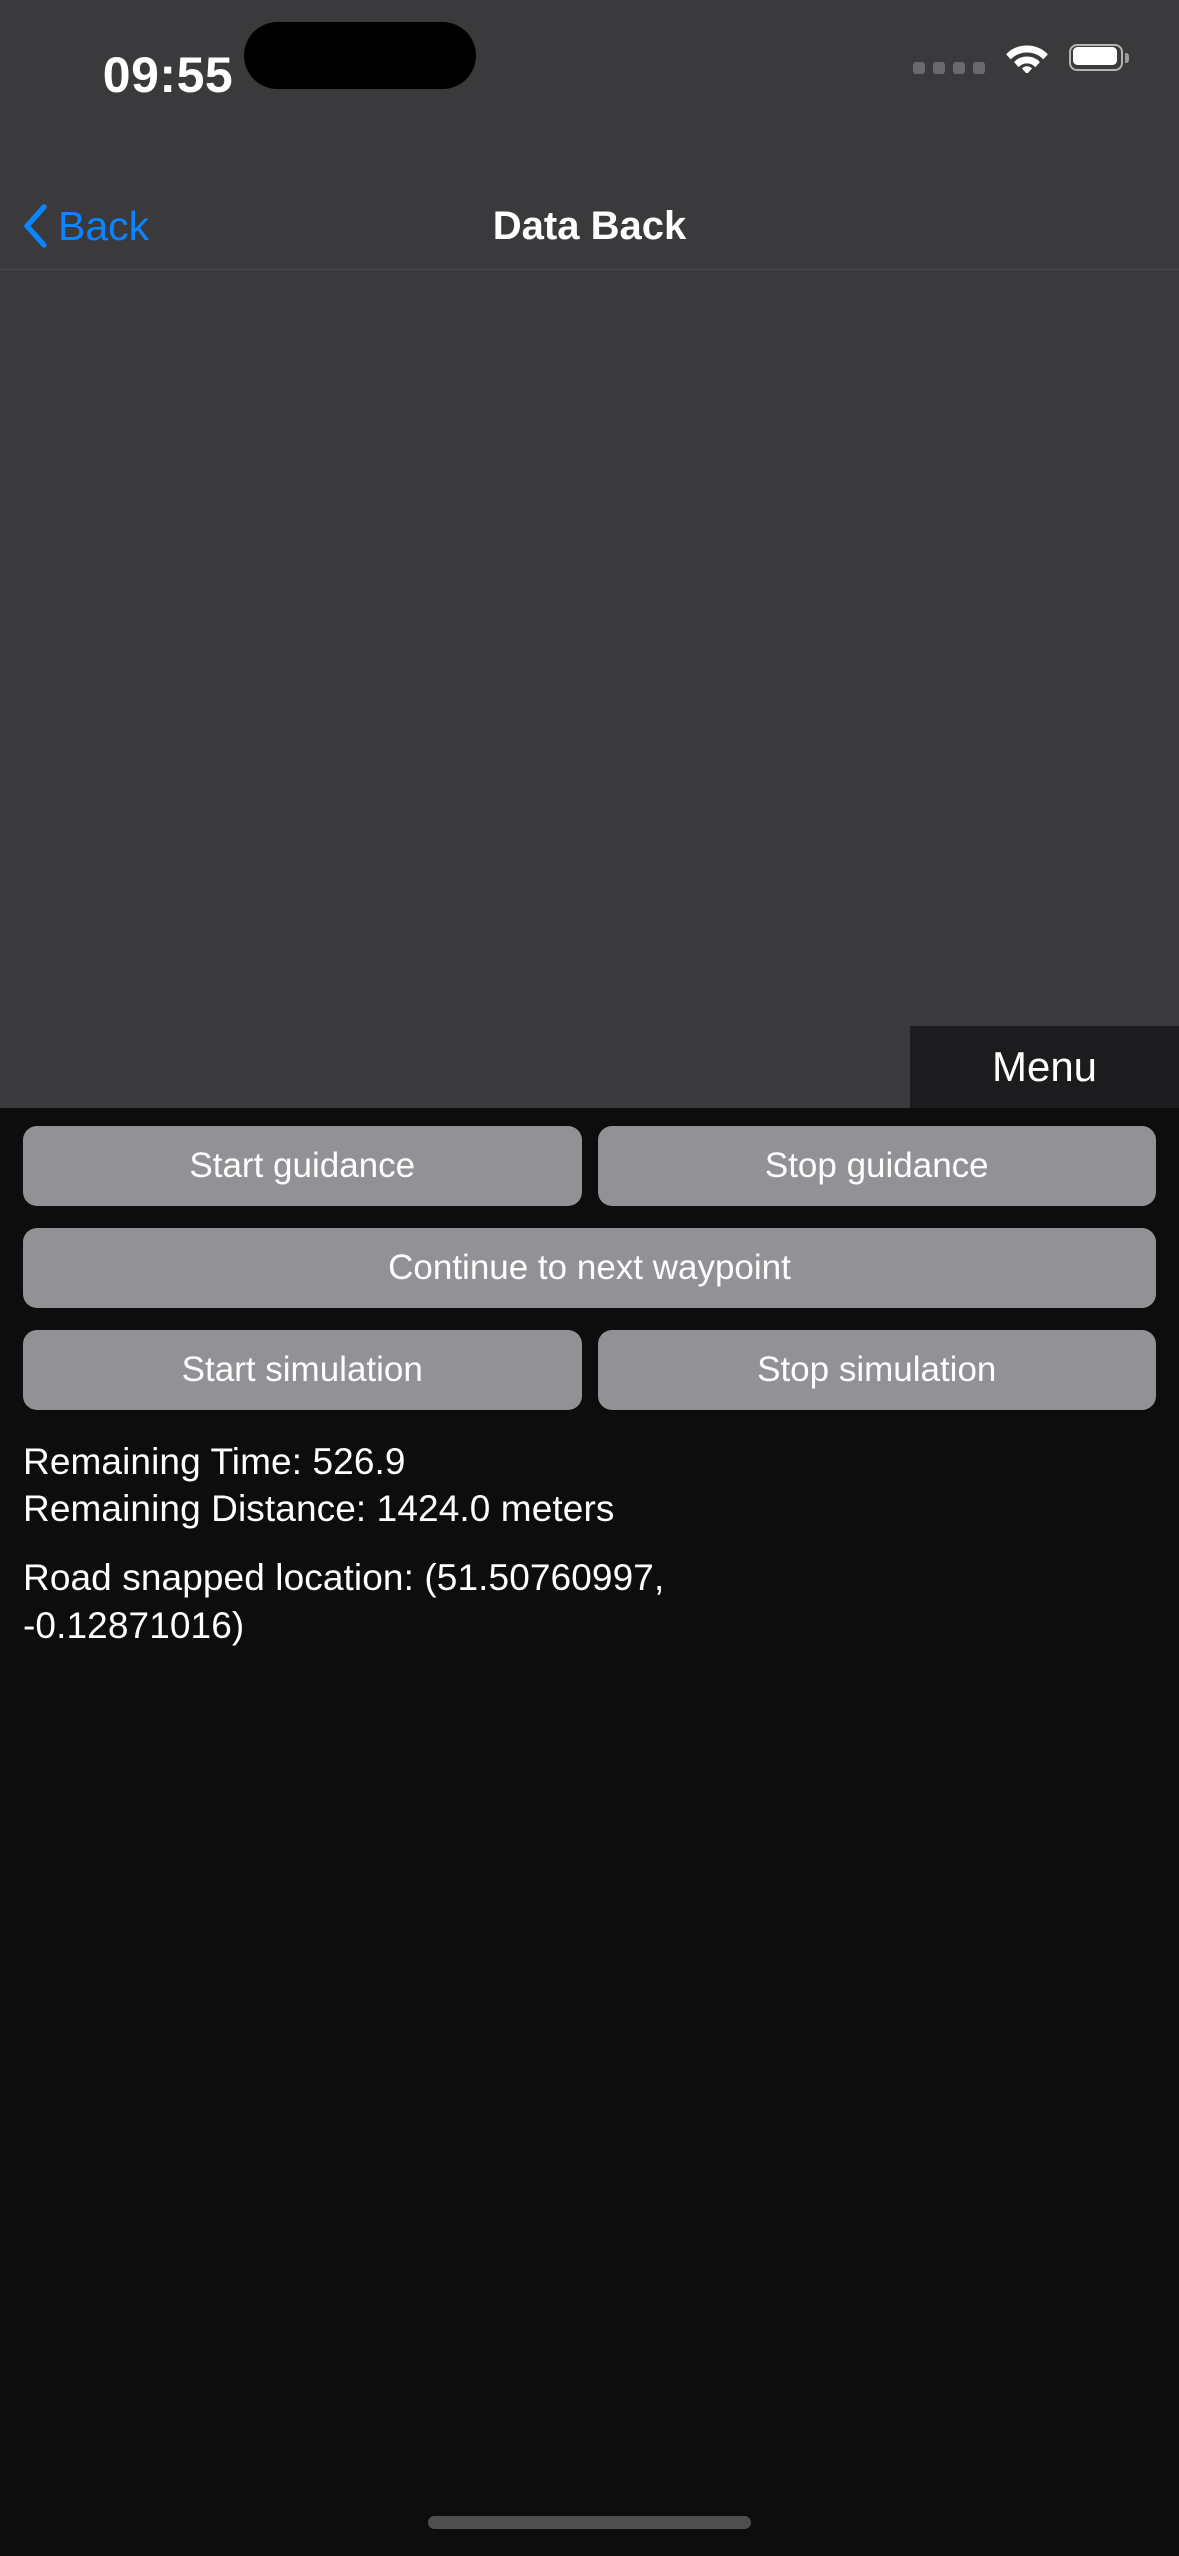 The image size is (1179, 2556). What do you see at coordinates (1027, 57) in the screenshot?
I see `wifi-icon` at bounding box center [1027, 57].